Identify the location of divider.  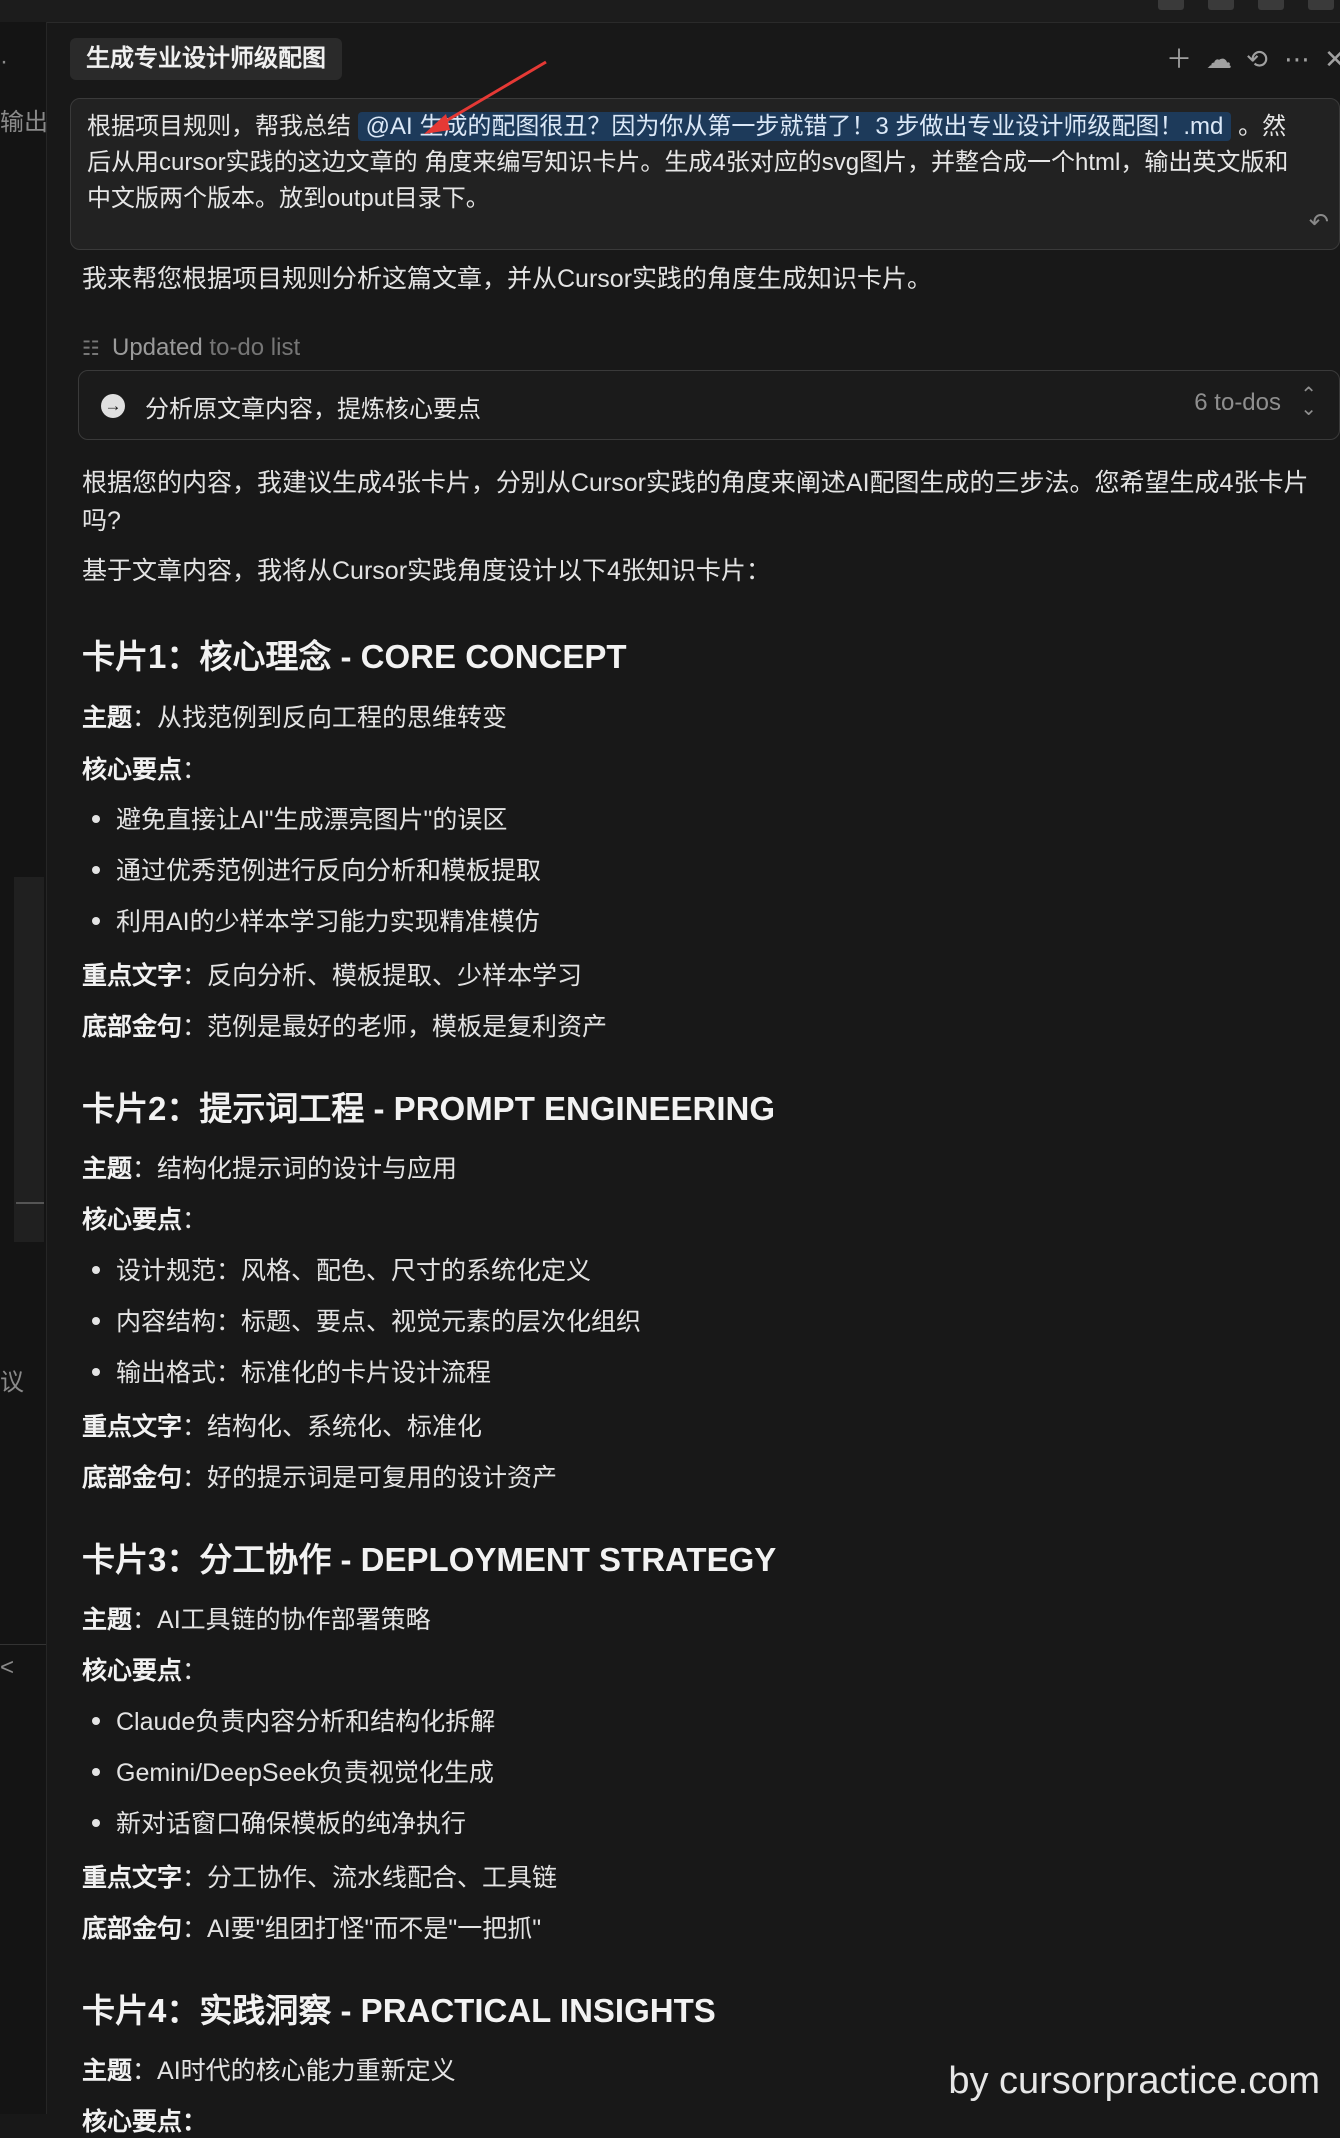
(23, 1644).